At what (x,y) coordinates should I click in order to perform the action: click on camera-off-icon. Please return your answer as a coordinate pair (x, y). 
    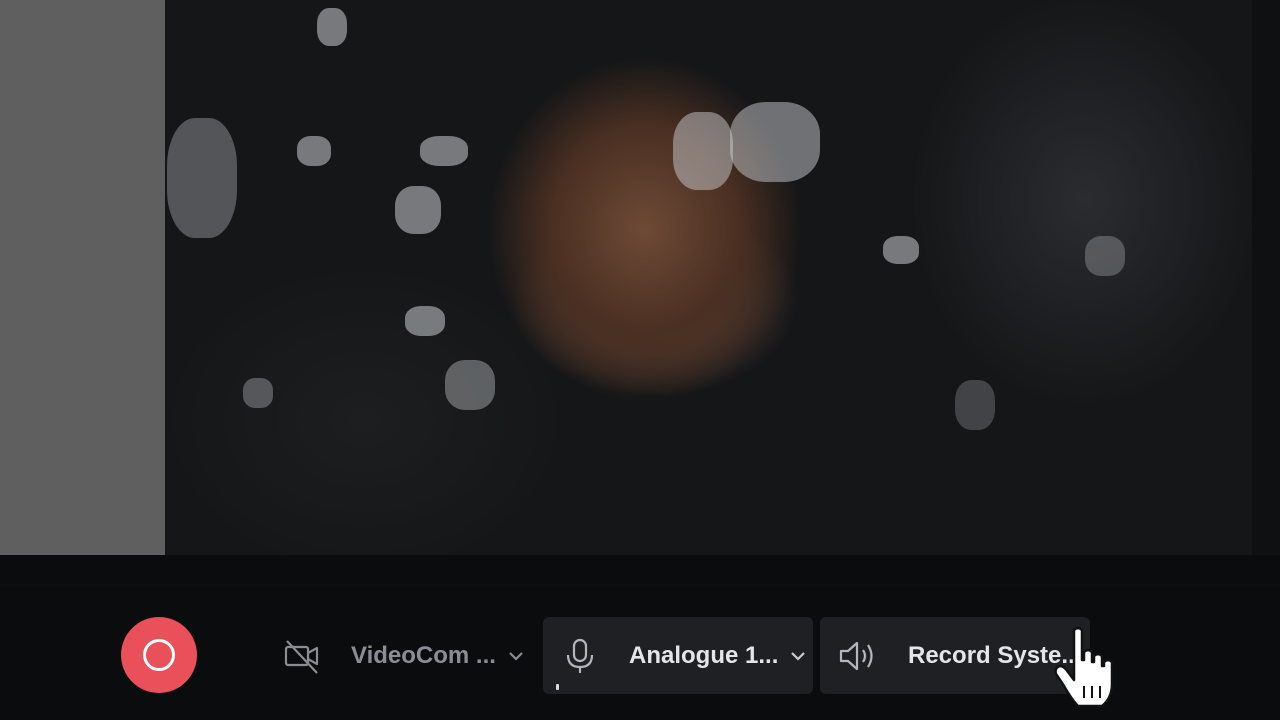
    Looking at the image, I should click on (302, 656).